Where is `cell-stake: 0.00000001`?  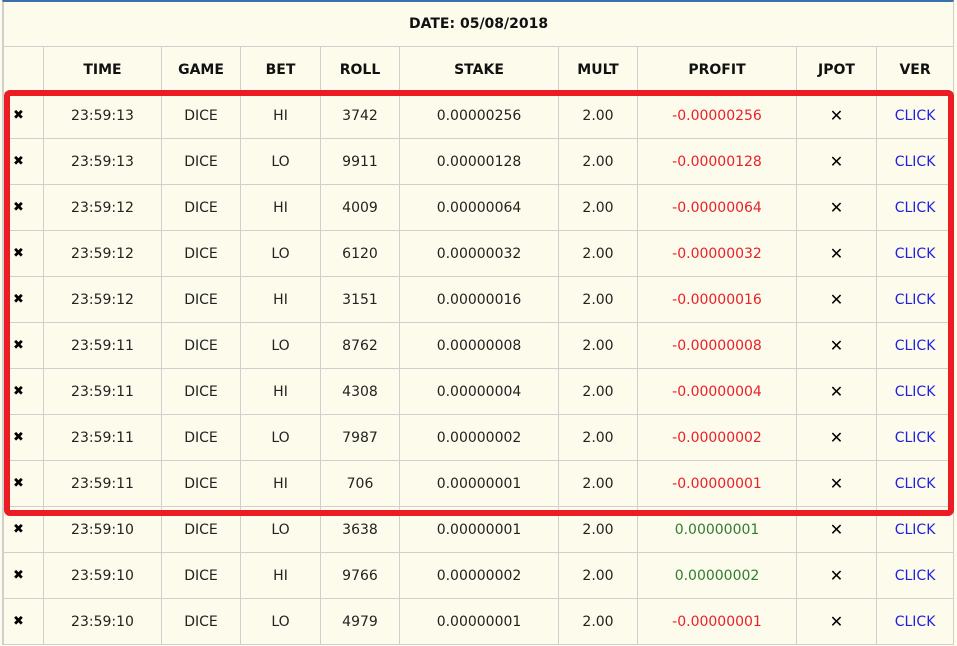 cell-stake: 0.00000001 is located at coordinates (479, 483).